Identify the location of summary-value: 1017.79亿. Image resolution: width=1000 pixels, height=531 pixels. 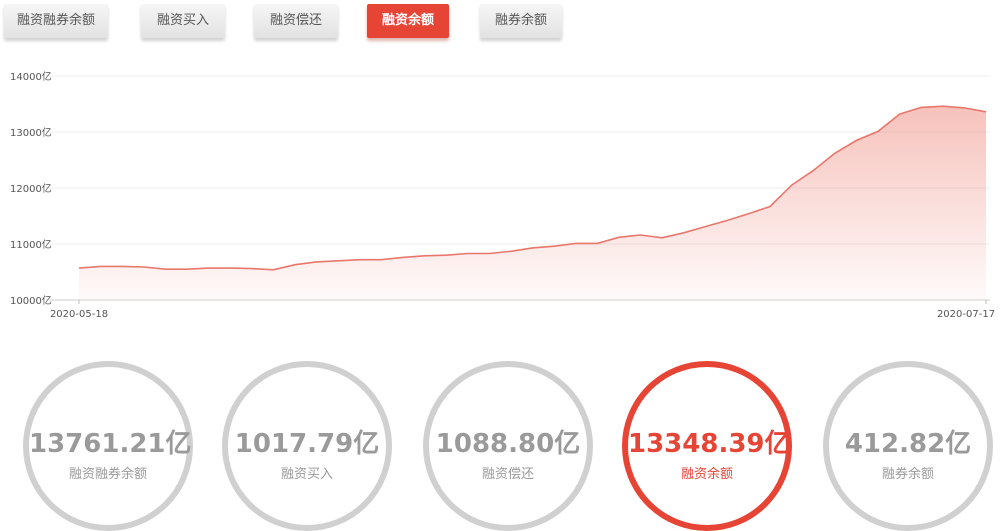
(307, 444).